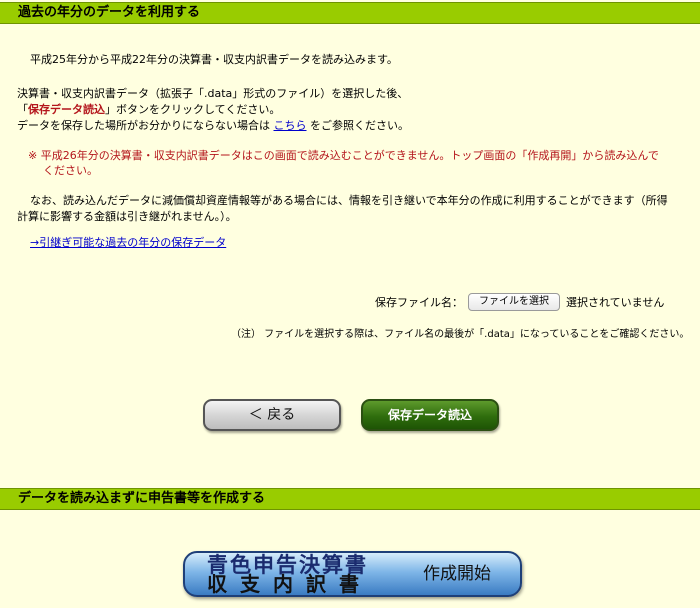  What do you see at coordinates (214, 59) in the screenshot?
I see `intro-text: 平成25年分から平成22年分の決算書・収支内訳書データを読み込みます。` at bounding box center [214, 59].